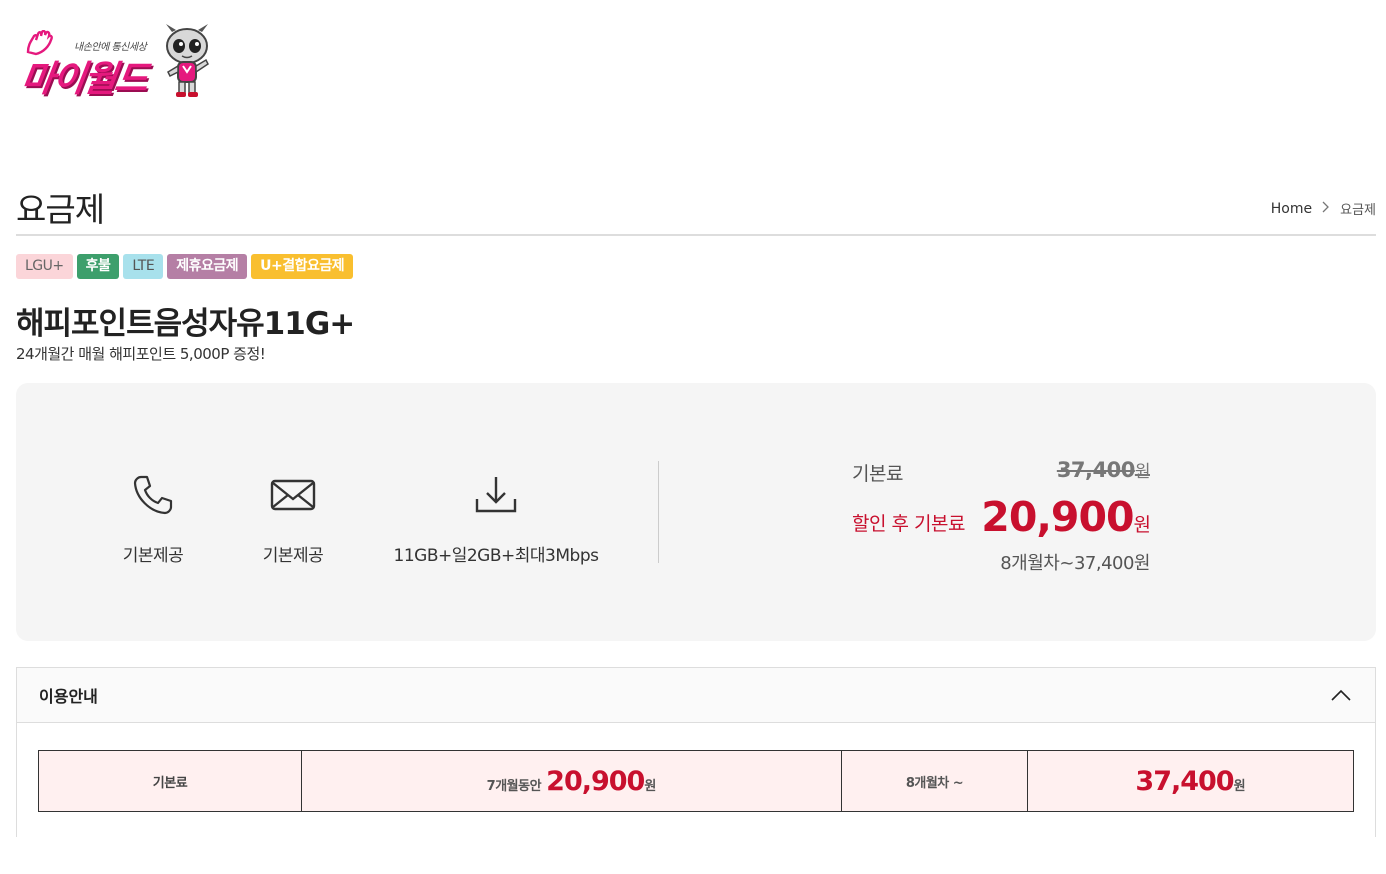 This screenshot has width=1386, height=874. What do you see at coordinates (595, 781) in the screenshot?
I see `period1-amount: 20,900` at bounding box center [595, 781].